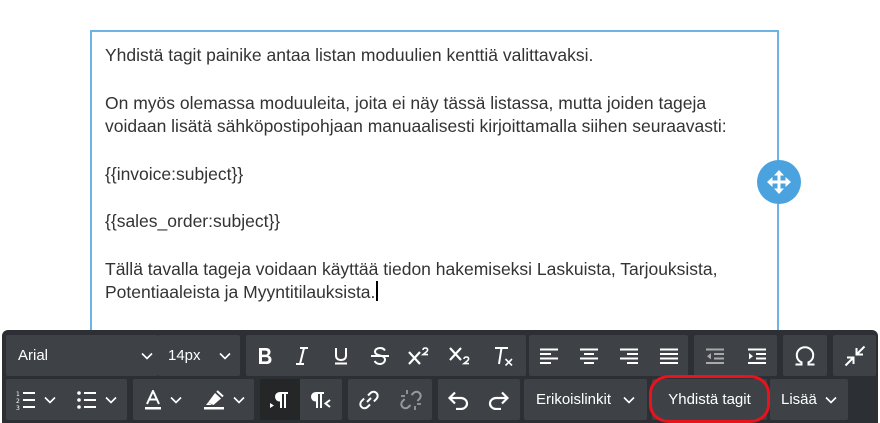 The height and width of the screenshot is (423, 880). I want to click on color-group, so click(193, 399).